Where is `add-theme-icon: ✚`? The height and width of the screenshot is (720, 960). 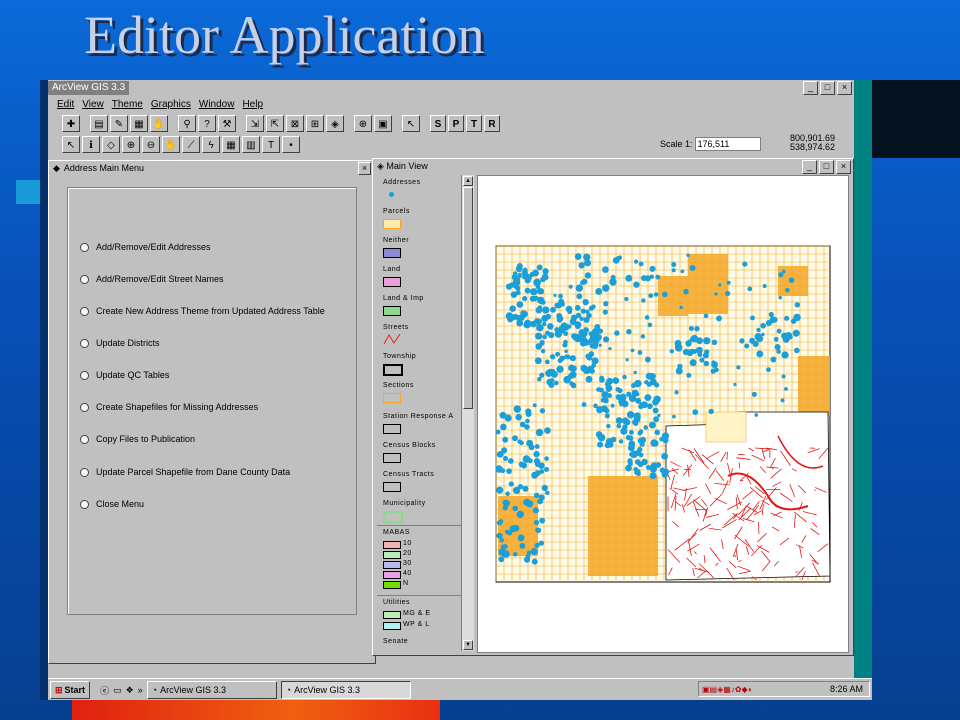 add-theme-icon: ✚ is located at coordinates (71, 123).